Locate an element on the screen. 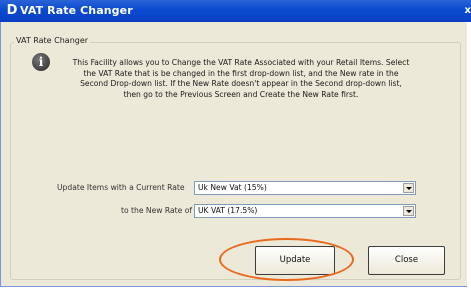 The width and height of the screenshot is (471, 289). current-rate-value: Uk New Vat (15%) is located at coordinates (232, 187).